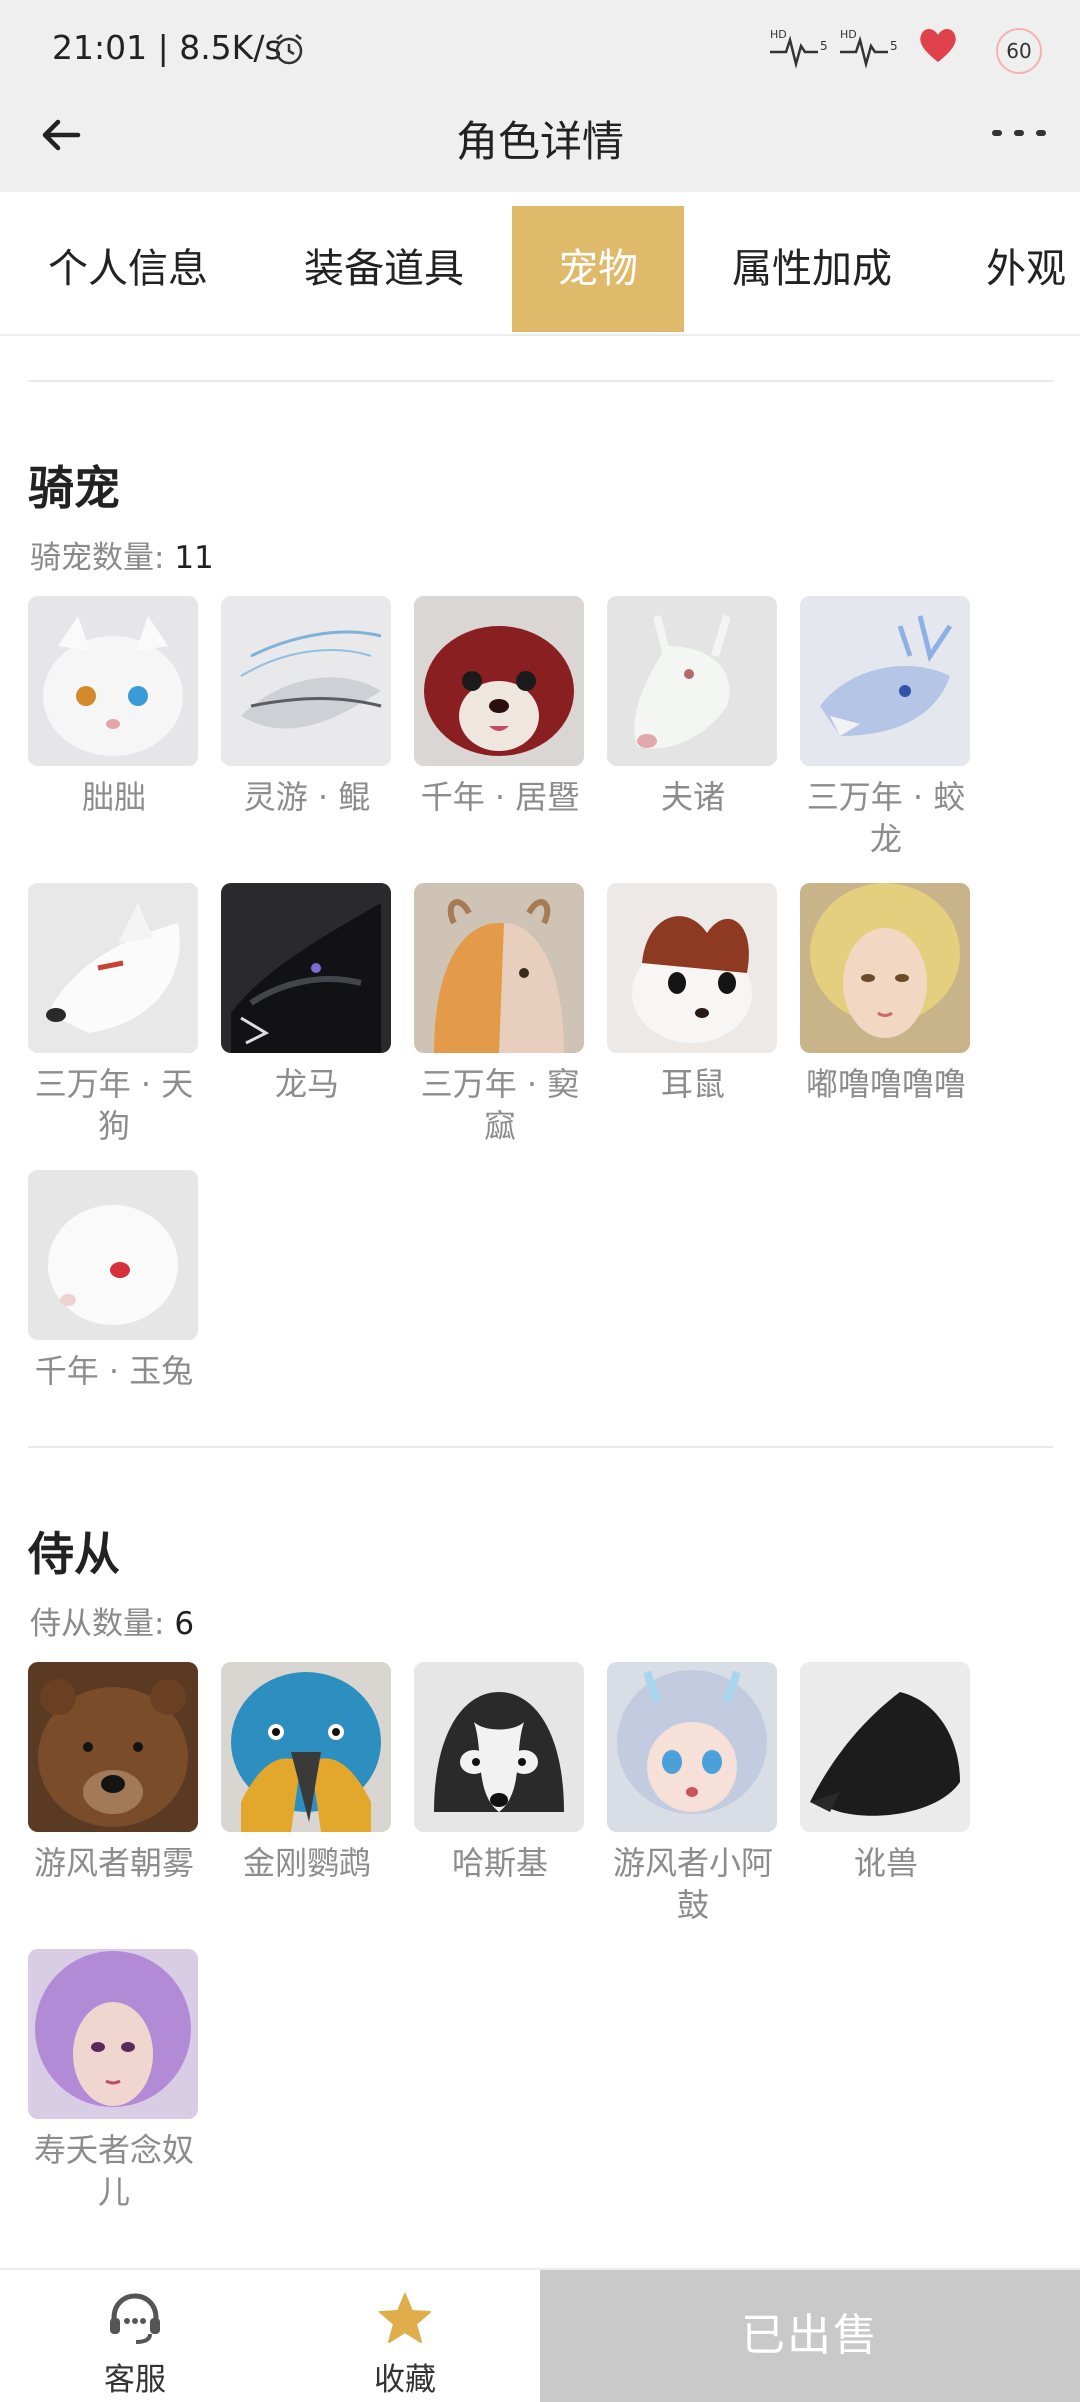 The width and height of the screenshot is (1080, 2402). Describe the element at coordinates (306, 681) in the screenshot. I see `spirit-fish-portrait-icon` at that location.